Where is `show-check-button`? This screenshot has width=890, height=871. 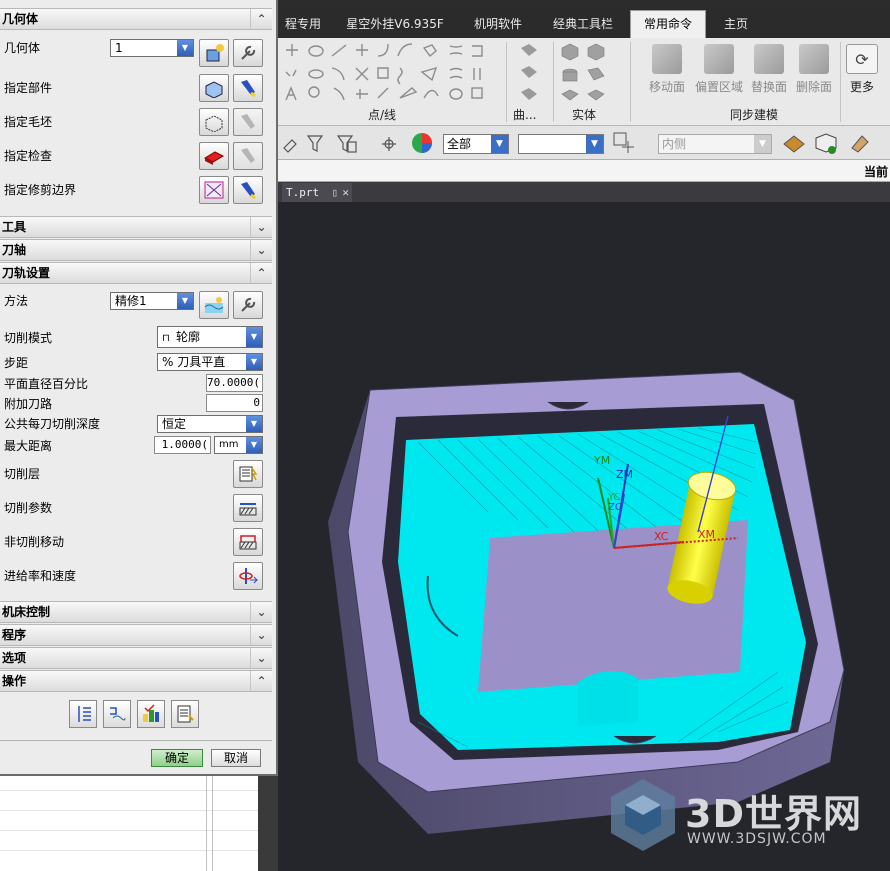 show-check-button is located at coordinates (248, 156).